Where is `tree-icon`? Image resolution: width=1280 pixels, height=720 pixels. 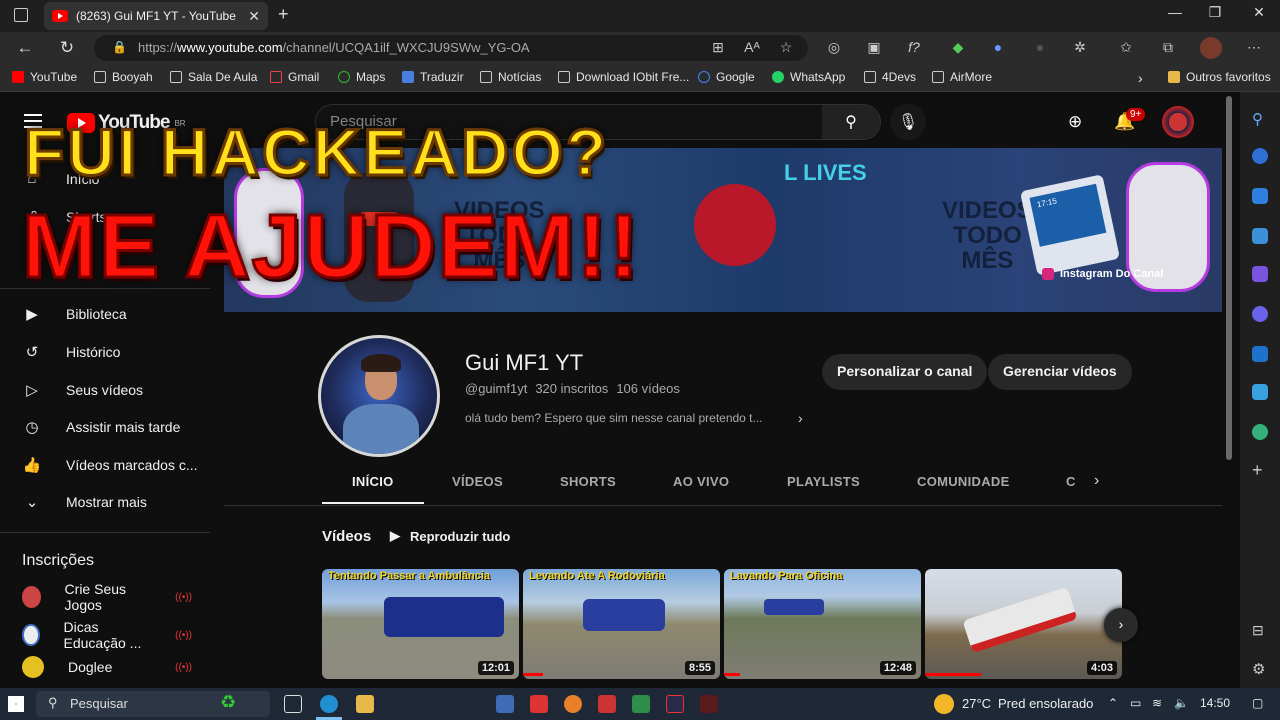
tree-icon is located at coordinates (1260, 432).